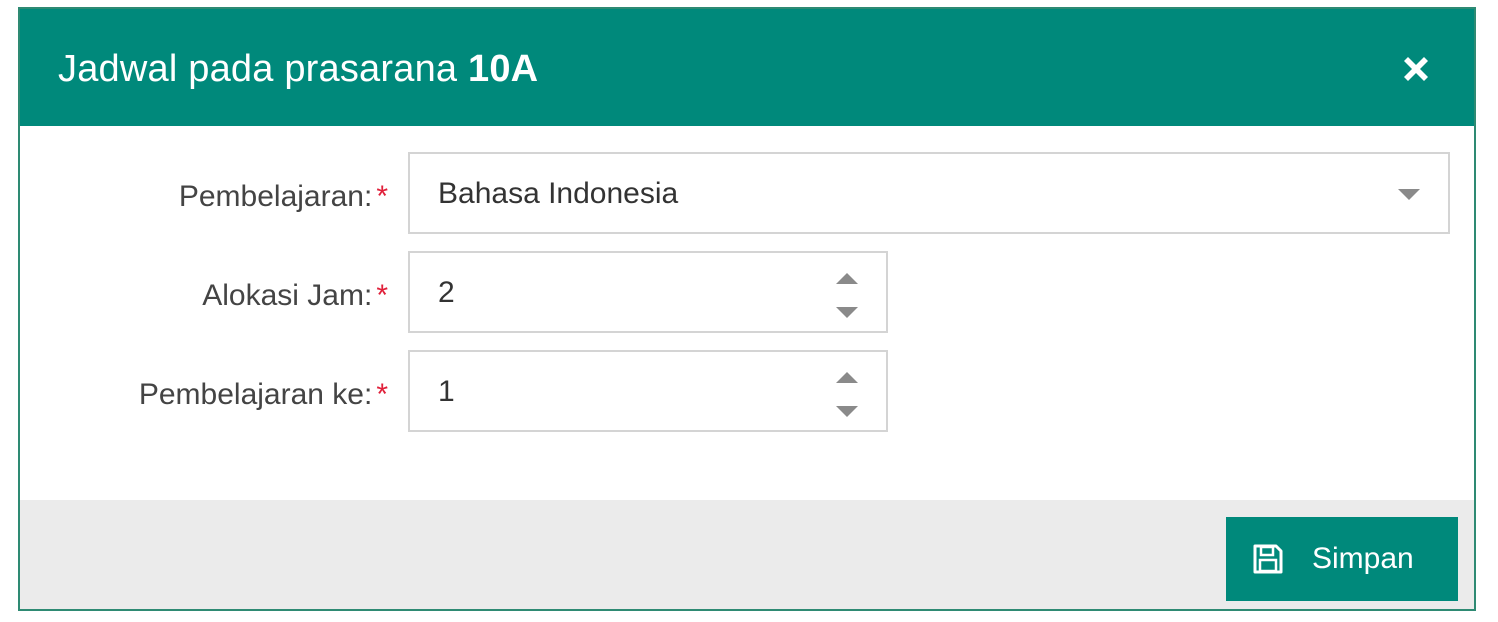  I want to click on alokasi-jam-value: 2, so click(446, 292).